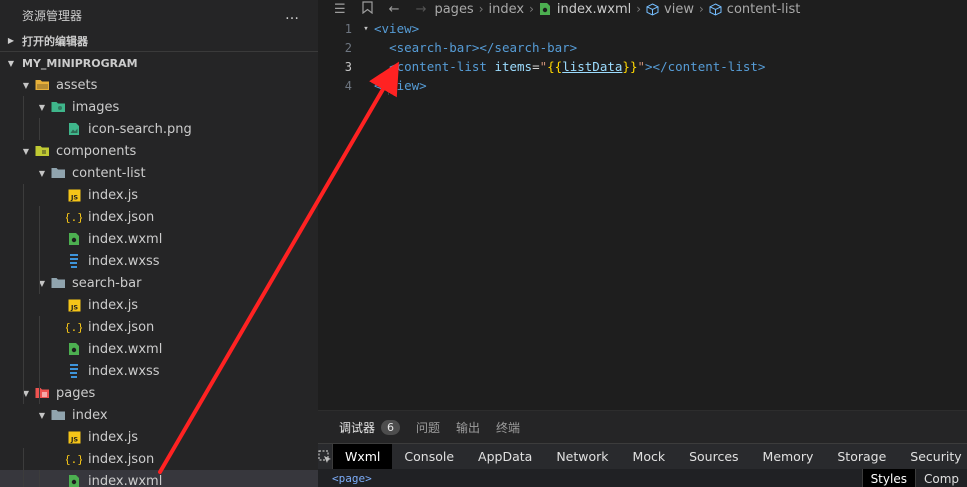 This screenshot has width=967, height=487. What do you see at coordinates (363, 456) in the screenshot?
I see `devtools-tab-wxml: Wxml` at bounding box center [363, 456].